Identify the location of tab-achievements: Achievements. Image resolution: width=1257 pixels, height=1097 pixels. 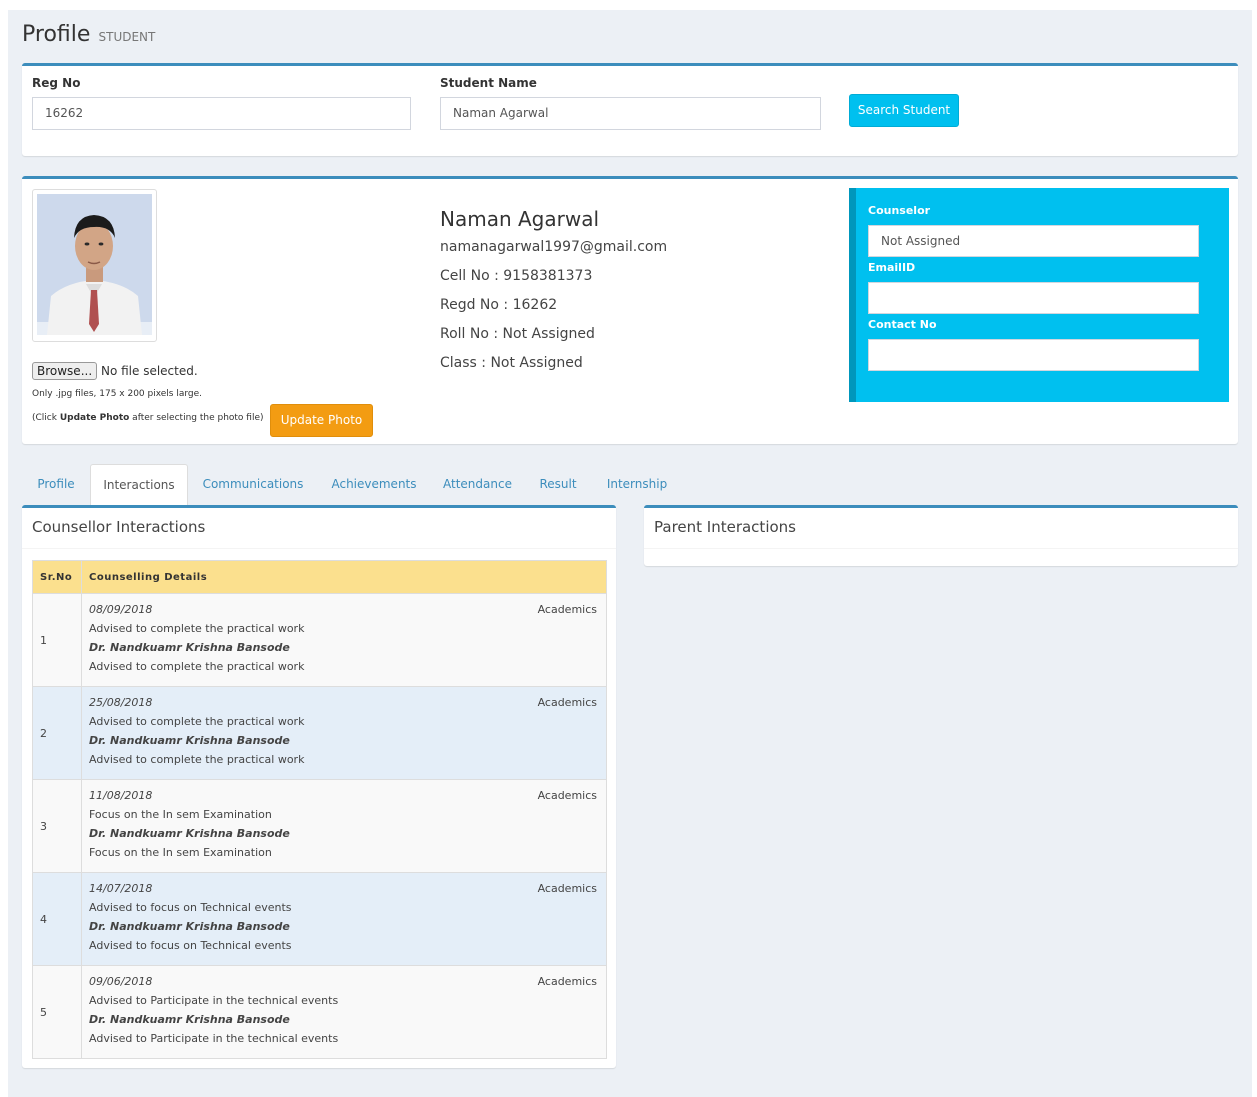
(374, 484).